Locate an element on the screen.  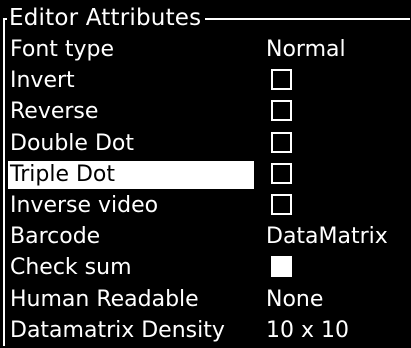
font-type-value: Normal is located at coordinates (306, 50).